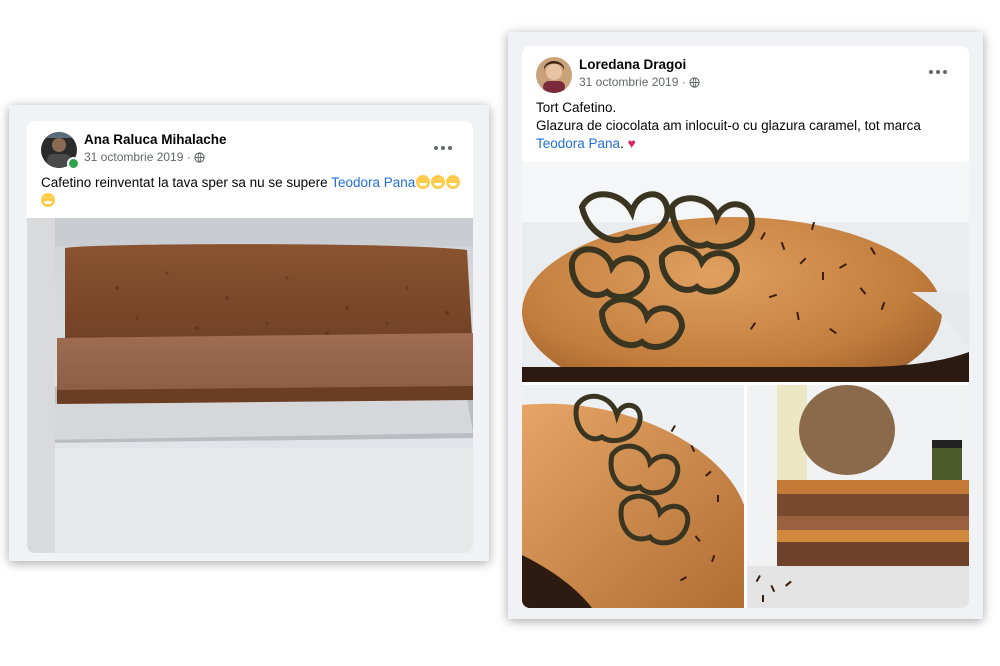 Image resolution: width=1000 pixels, height=666 pixels. Describe the element at coordinates (631, 143) in the screenshot. I see `heart-icon: ♥` at that location.